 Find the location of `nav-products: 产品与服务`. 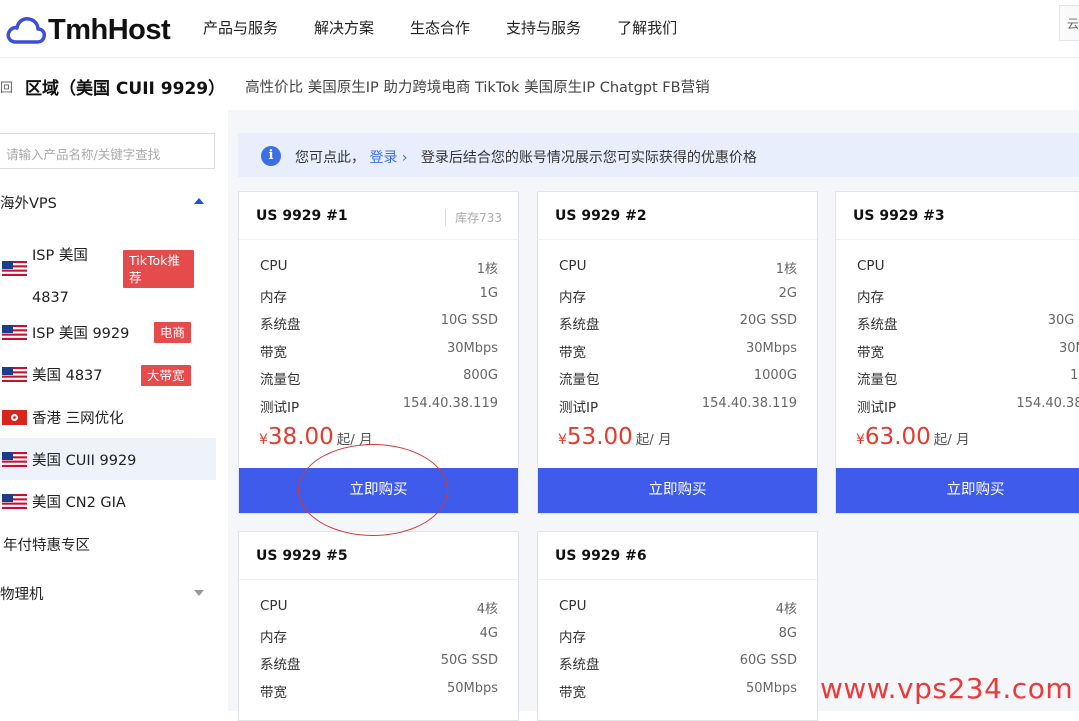

nav-products: 产品与服务 is located at coordinates (240, 27).